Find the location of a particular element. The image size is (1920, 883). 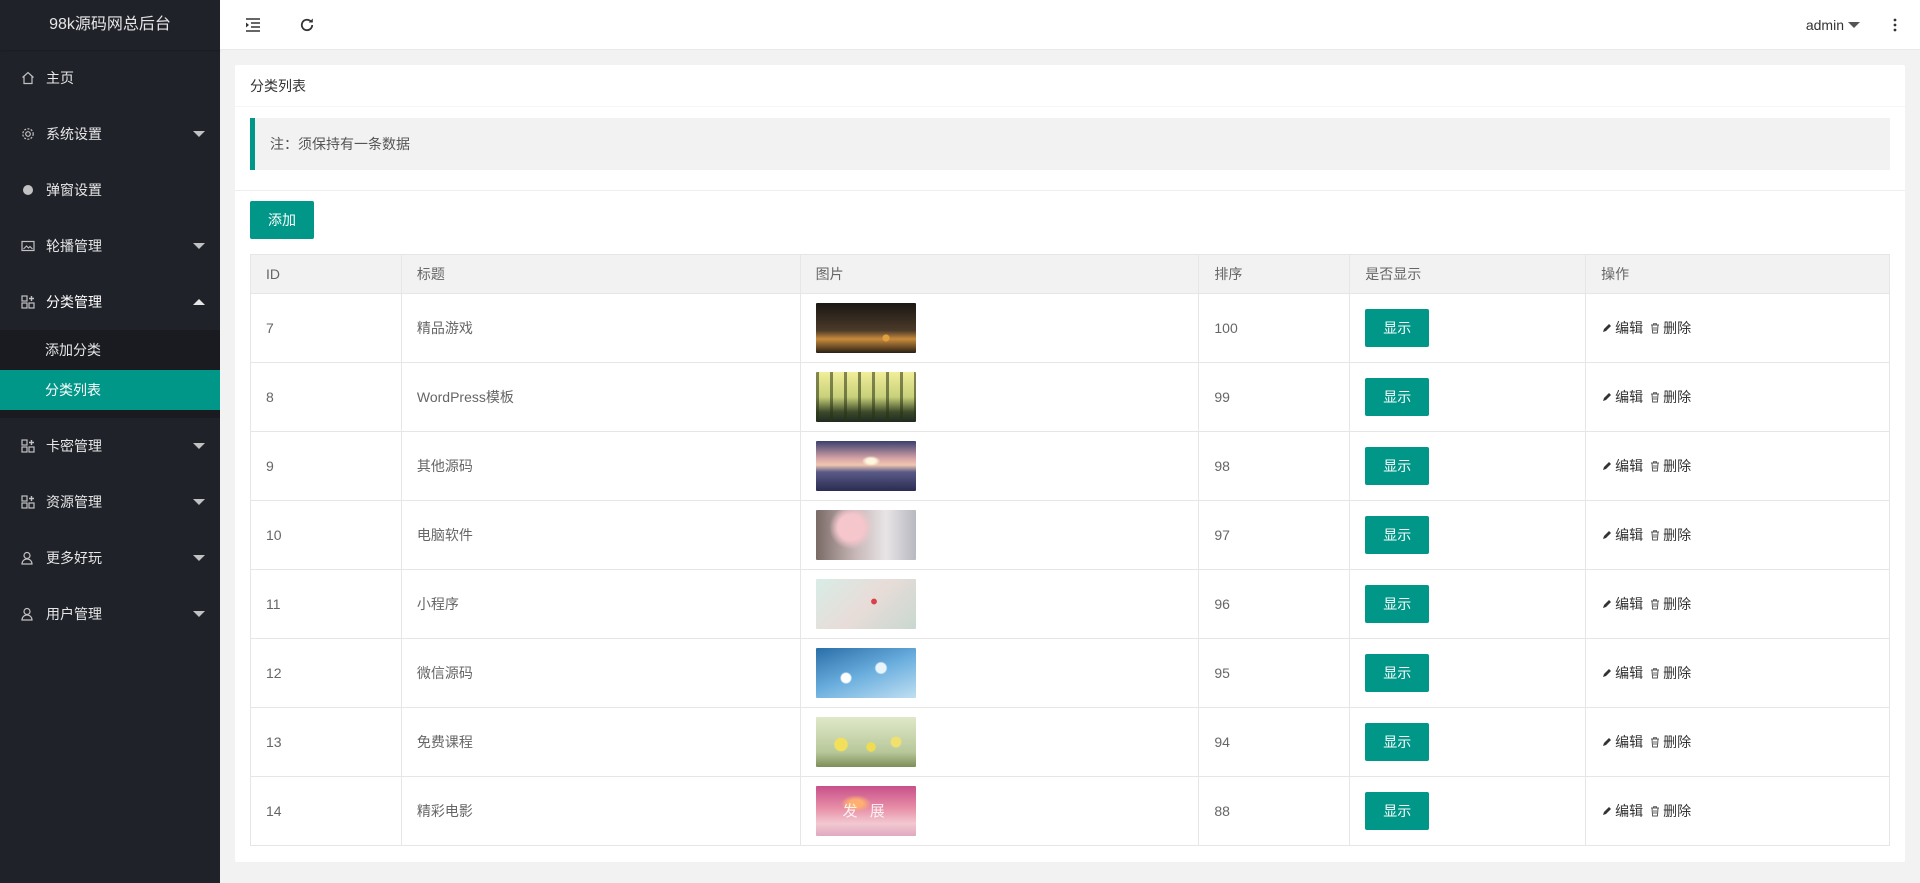

sidebar-item-3: 轮播管理 is located at coordinates (110, 246).